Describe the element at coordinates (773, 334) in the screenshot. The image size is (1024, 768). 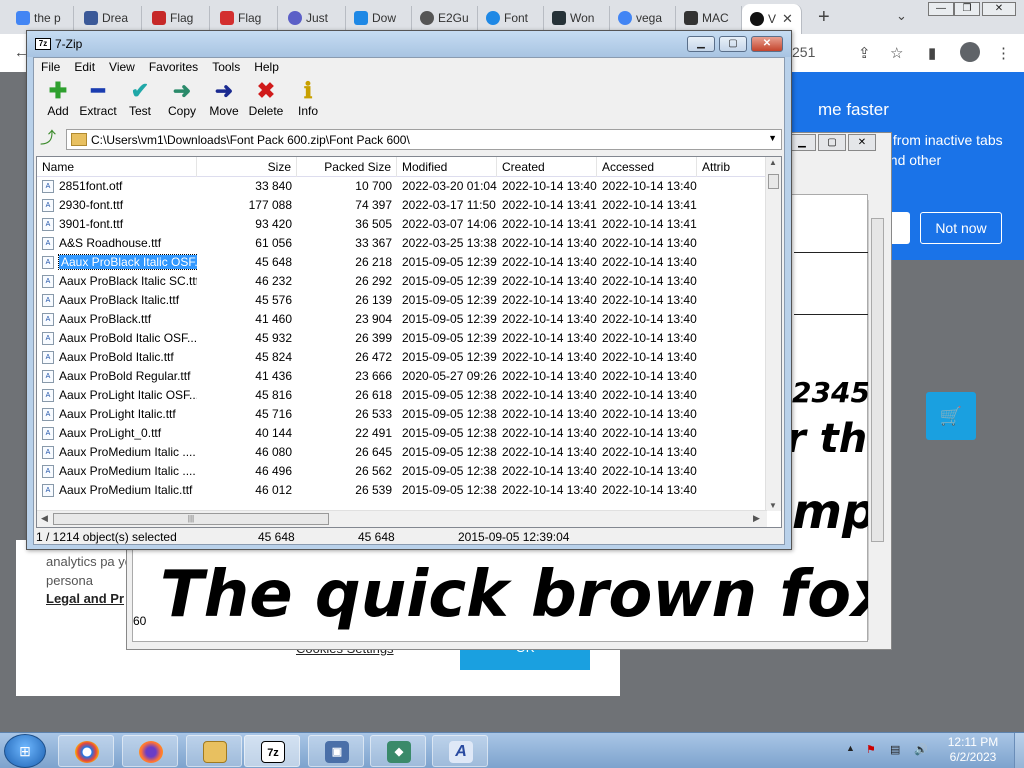
I see `vertical-scrollbar: ▲ ▼` at that location.